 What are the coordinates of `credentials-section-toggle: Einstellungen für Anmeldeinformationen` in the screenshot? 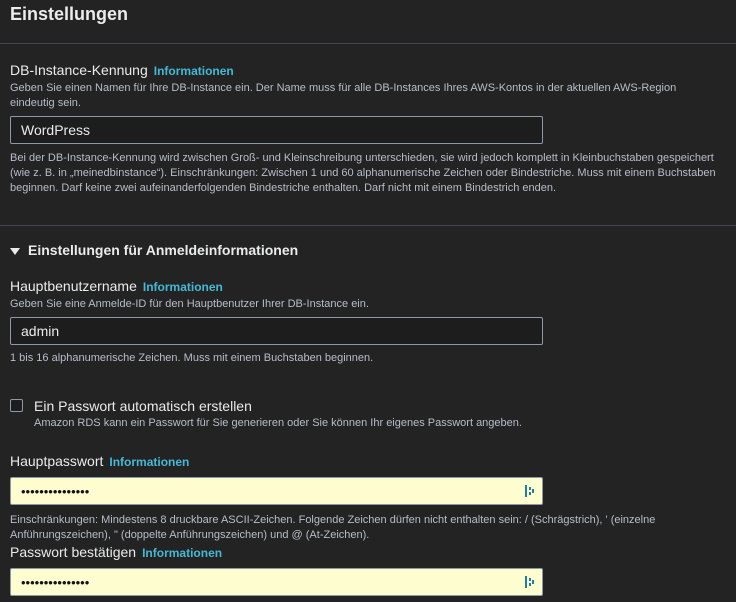 It's located at (154, 250).